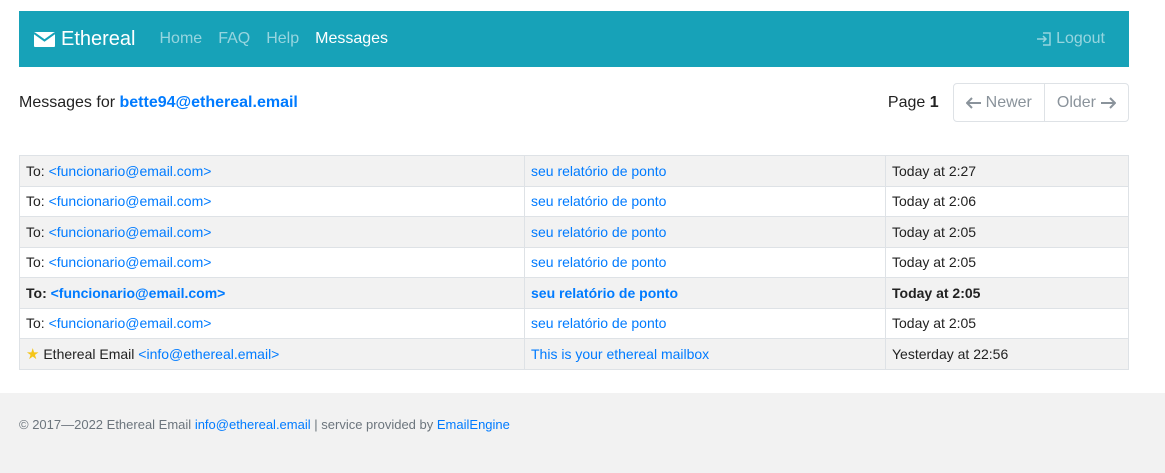 Image resolution: width=1165 pixels, height=473 pixels. What do you see at coordinates (105, 424) in the screenshot?
I see `footer-copyright: © 2017—2022 Ethereal Email` at bounding box center [105, 424].